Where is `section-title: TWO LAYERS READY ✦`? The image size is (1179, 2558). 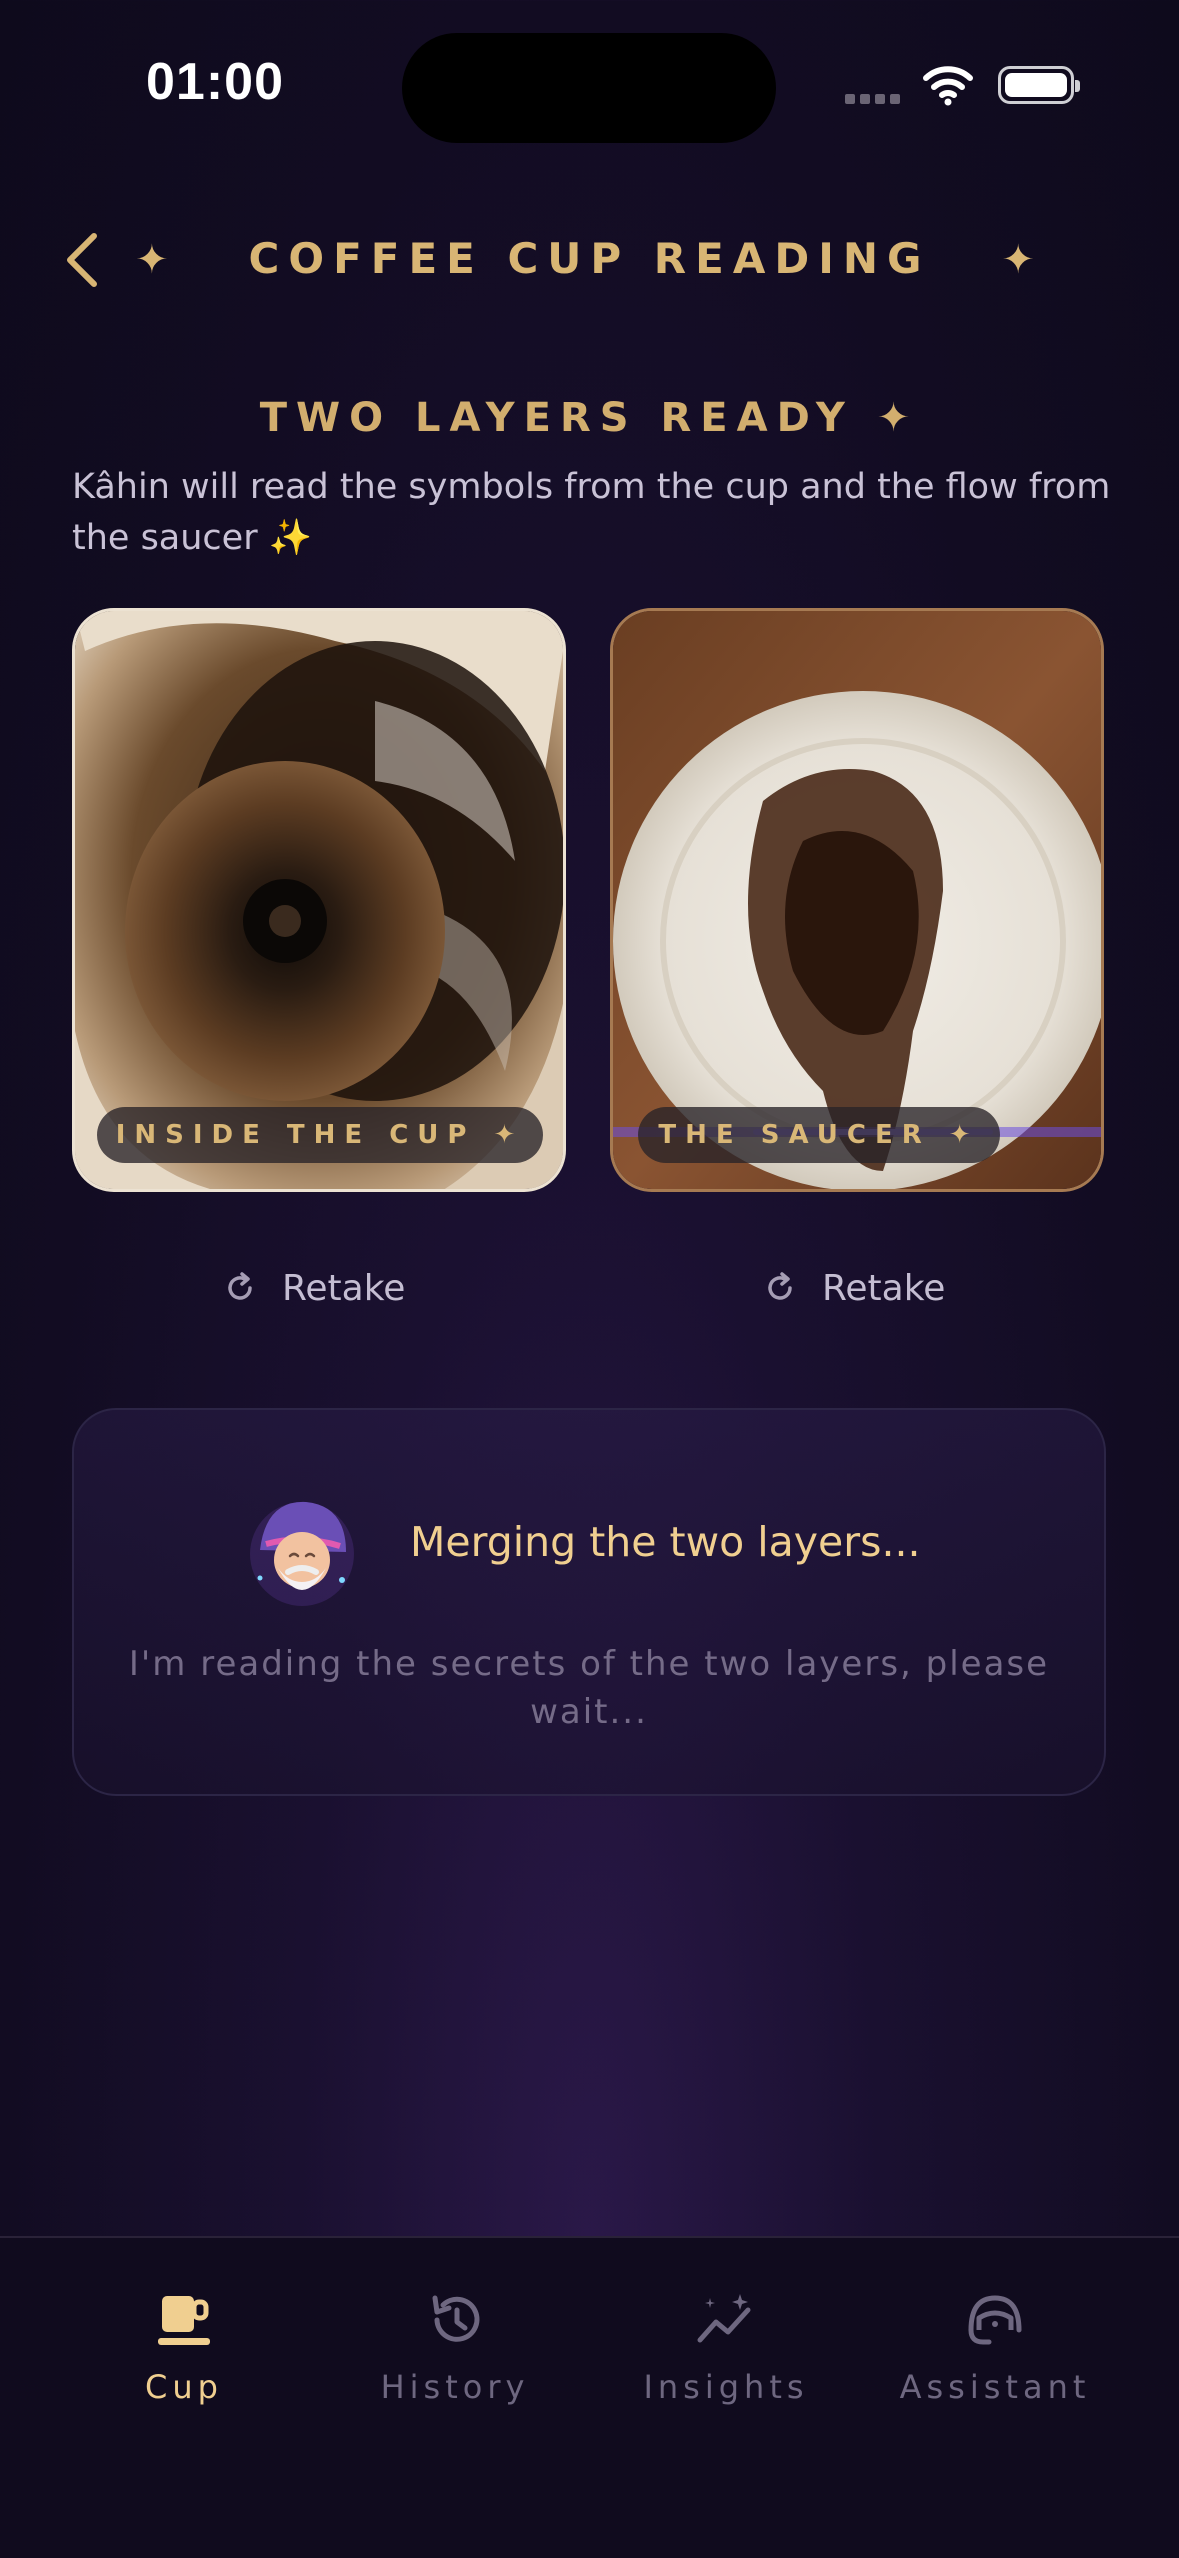 section-title: TWO LAYERS READY ✦ is located at coordinates (589, 418).